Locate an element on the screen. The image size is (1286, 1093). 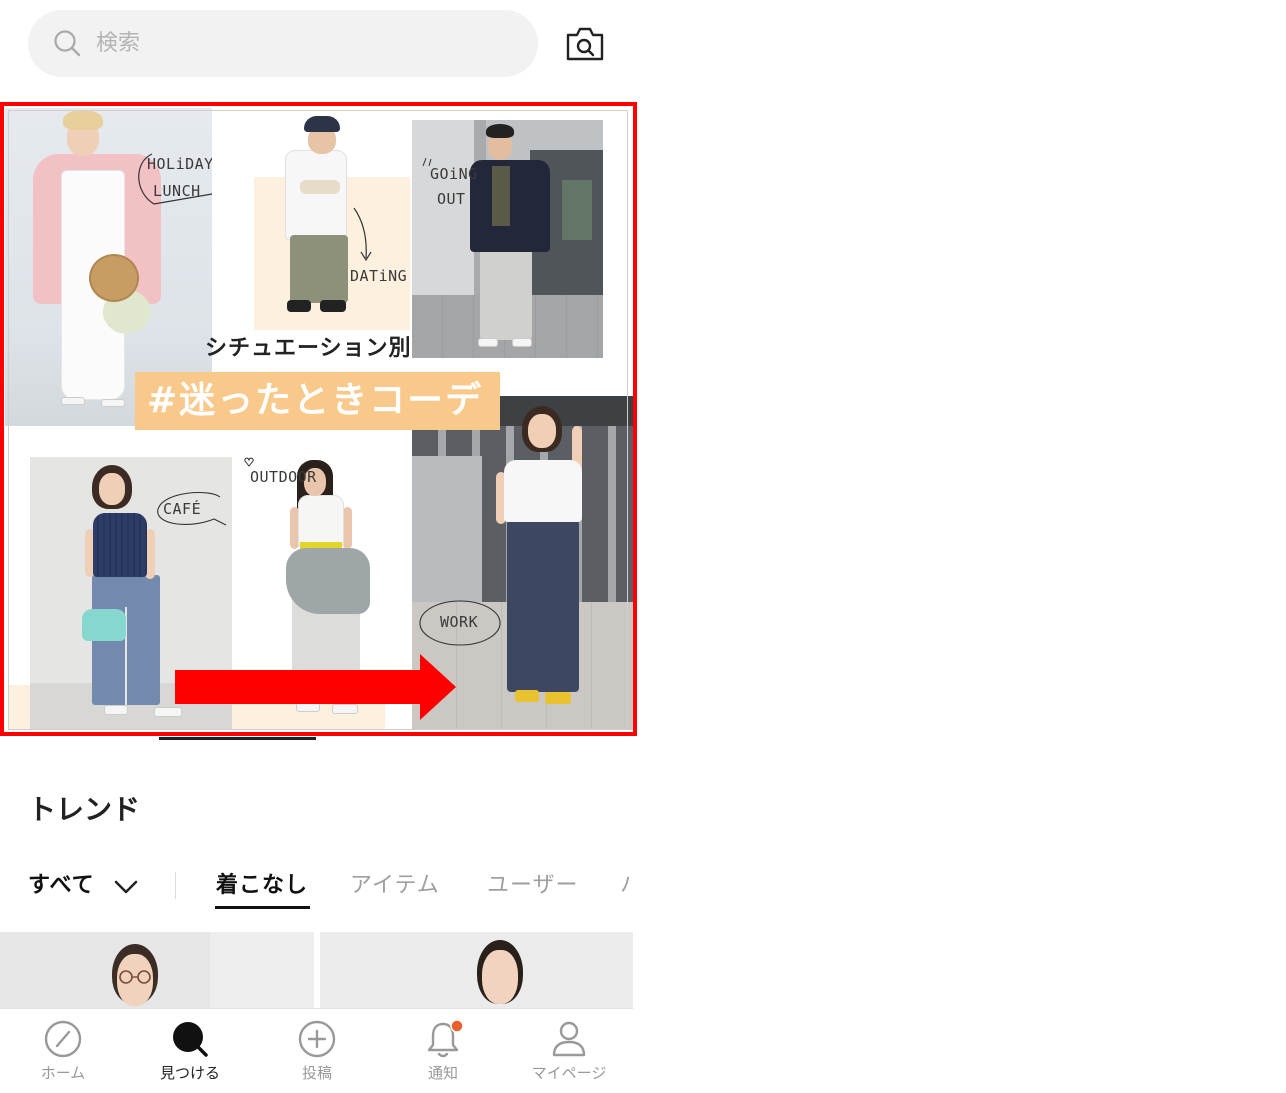
plus-circle-icon is located at coordinates (317, 1039).